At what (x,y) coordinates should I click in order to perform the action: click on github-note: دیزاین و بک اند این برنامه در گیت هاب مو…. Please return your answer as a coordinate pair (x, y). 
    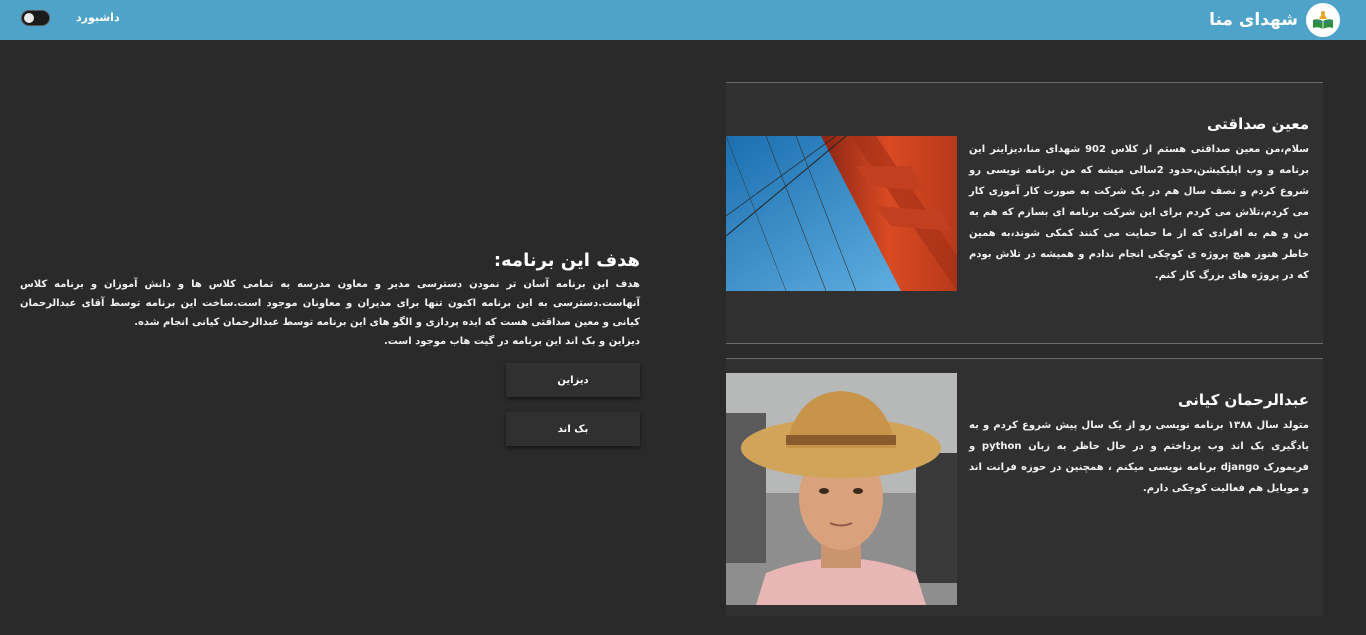
    Looking at the image, I should click on (511, 341).